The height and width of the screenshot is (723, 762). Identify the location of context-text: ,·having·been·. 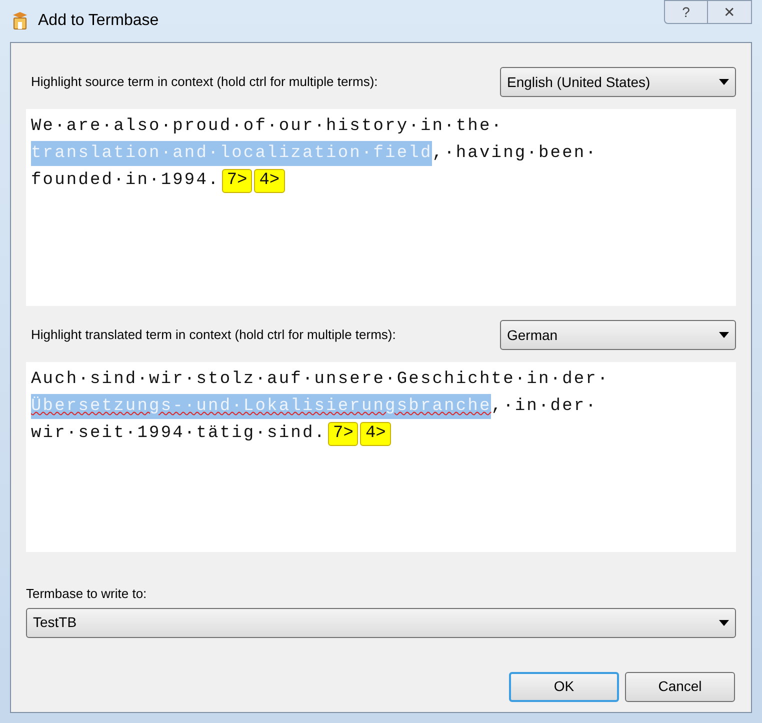
(515, 153).